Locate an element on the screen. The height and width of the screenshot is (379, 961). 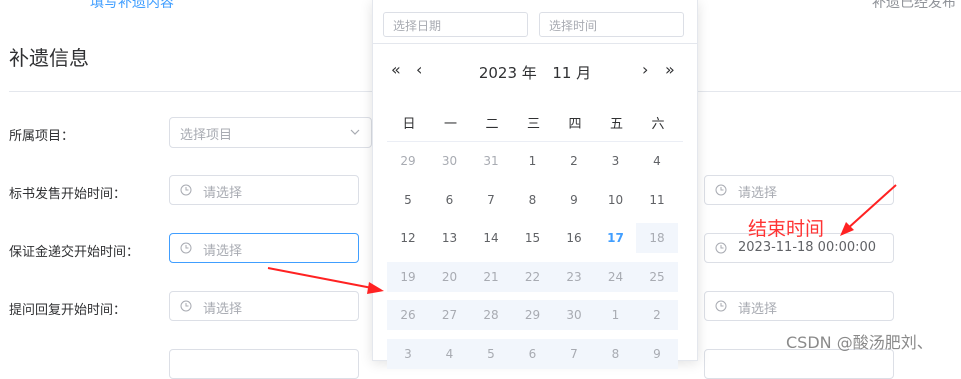
arrow-head-disabled-dates is located at coordinates (375, 288).